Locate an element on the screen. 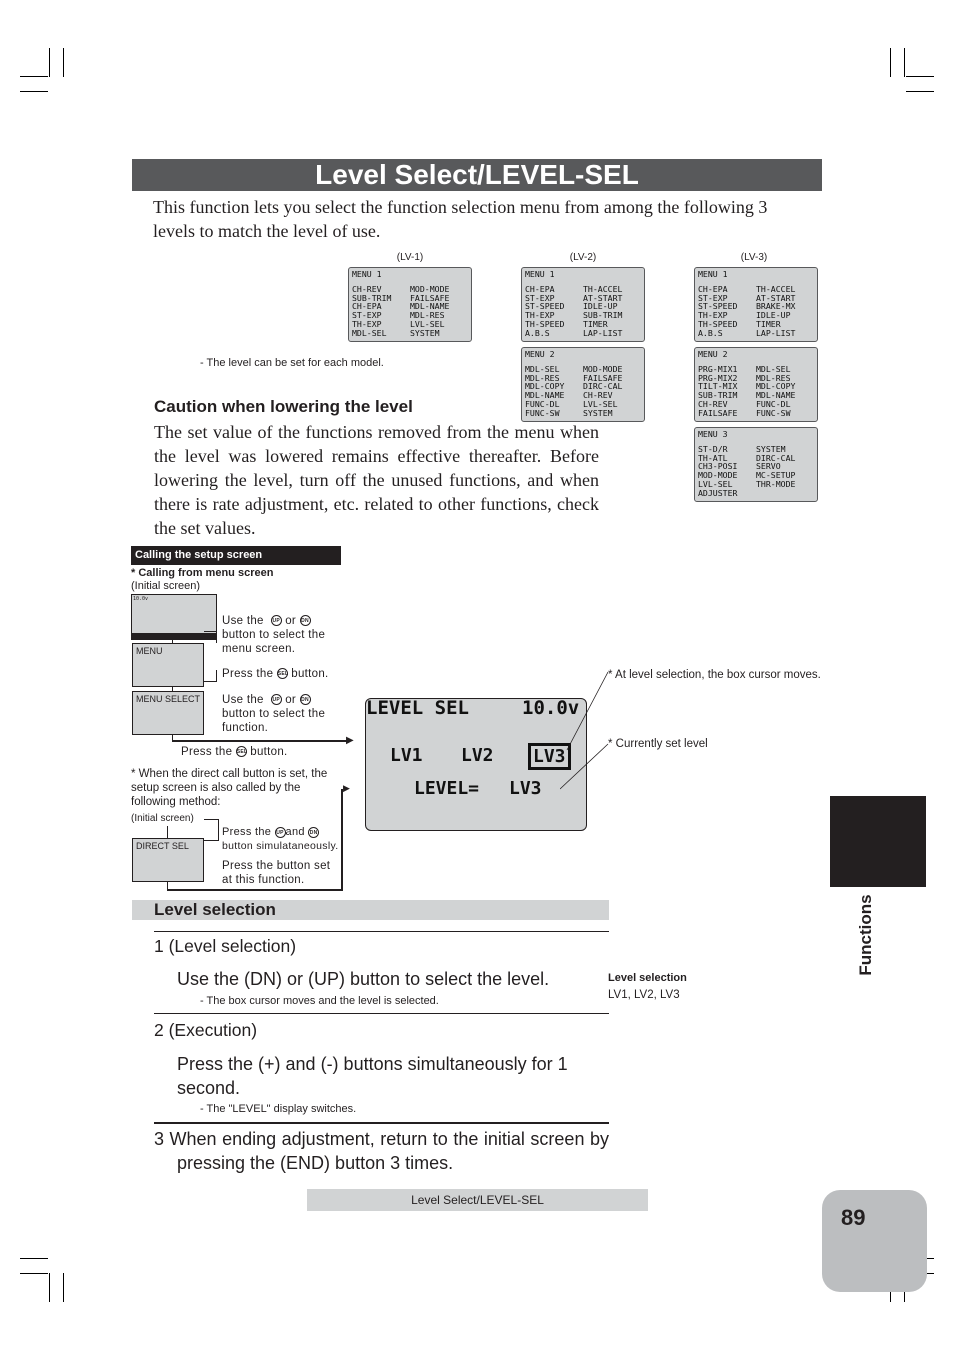 This screenshot has height=1350, width=954. callout-lines is located at coordinates (584, 730).